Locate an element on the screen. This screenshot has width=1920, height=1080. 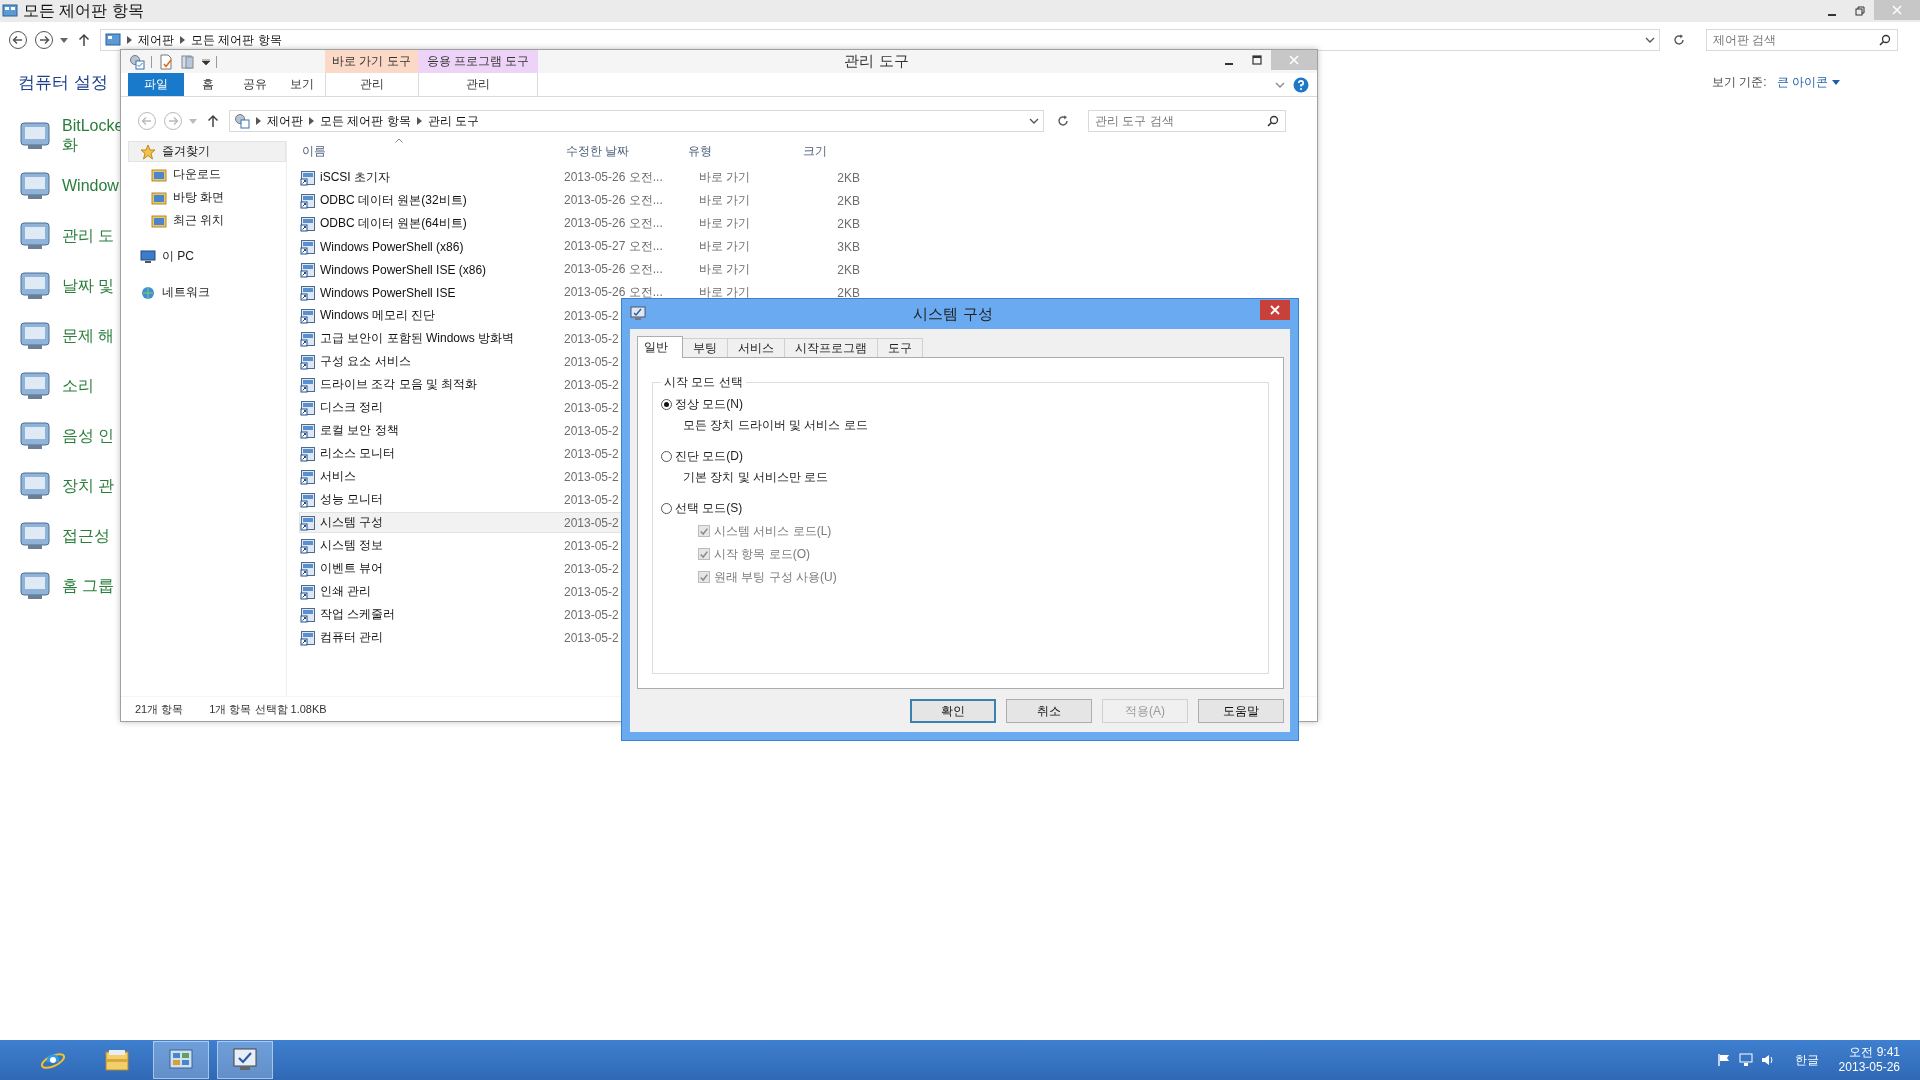
document-check-icon is located at coordinates (166, 61).